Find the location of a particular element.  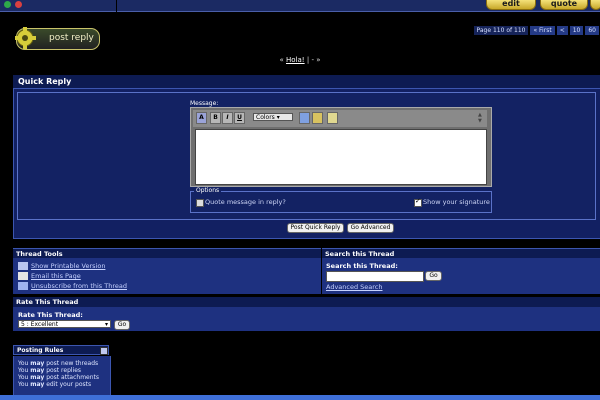

rule-line: You may edit your posts is located at coordinates (55, 384).